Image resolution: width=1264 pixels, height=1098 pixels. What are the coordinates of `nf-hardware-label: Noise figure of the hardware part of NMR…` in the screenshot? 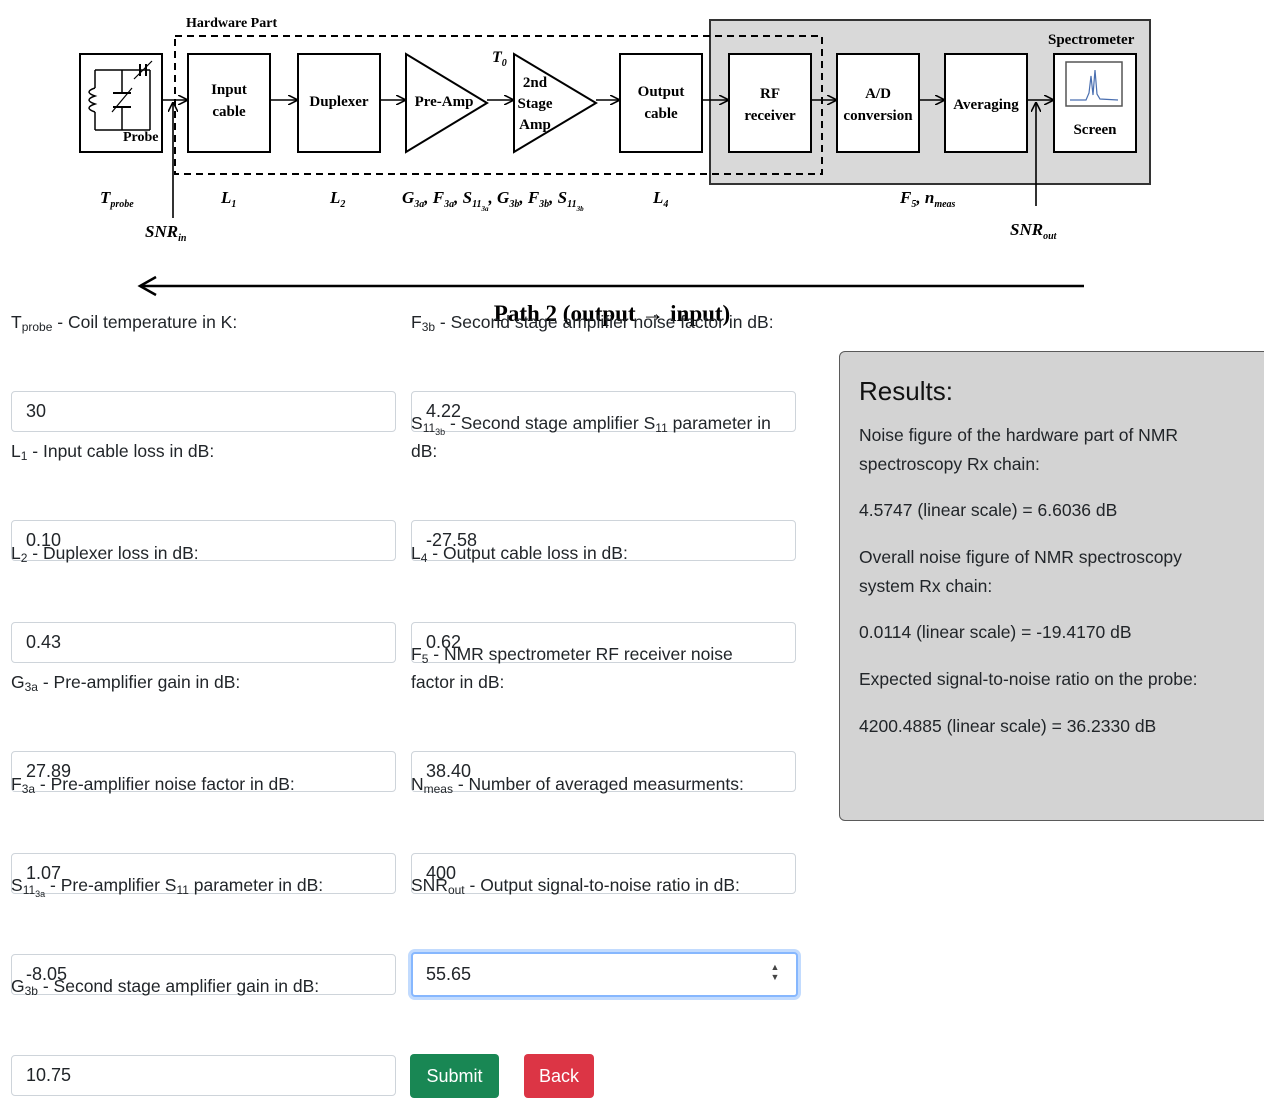 It's located at (1019, 449).